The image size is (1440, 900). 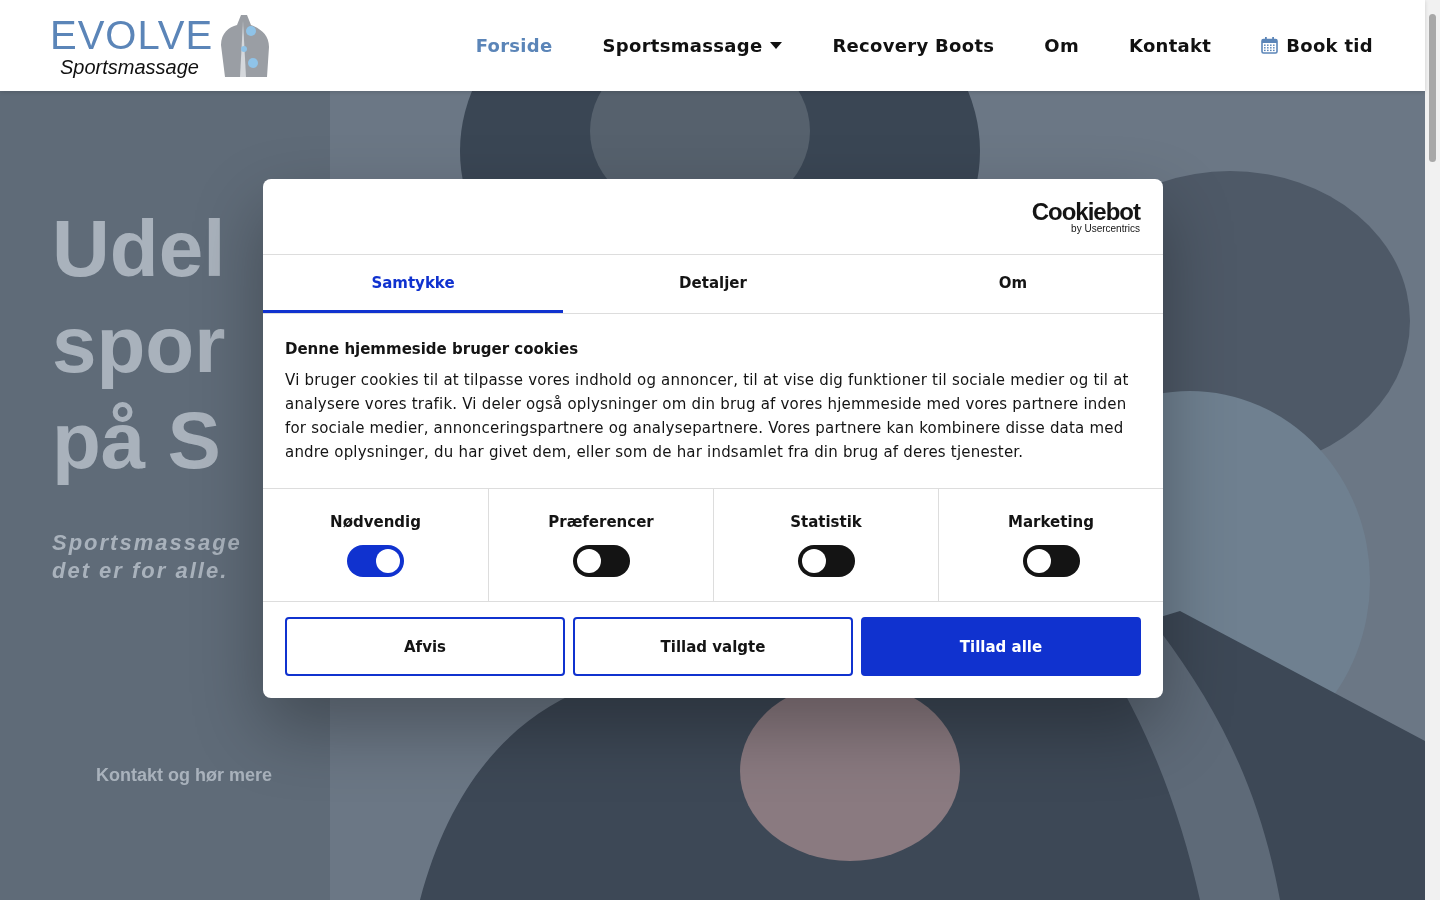 What do you see at coordinates (137, 66) in the screenshot?
I see `logo-subtitle: Sportsmassage` at bounding box center [137, 66].